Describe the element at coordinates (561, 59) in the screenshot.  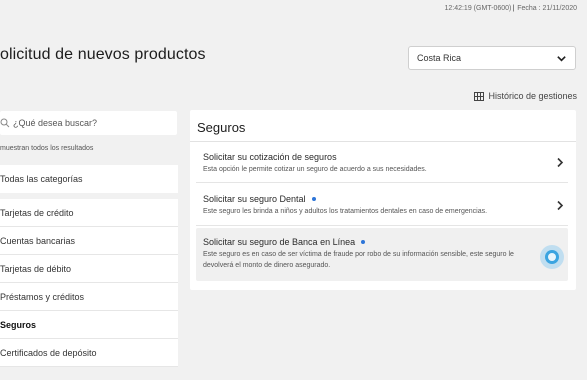
I see `chevron-down-icon` at that location.